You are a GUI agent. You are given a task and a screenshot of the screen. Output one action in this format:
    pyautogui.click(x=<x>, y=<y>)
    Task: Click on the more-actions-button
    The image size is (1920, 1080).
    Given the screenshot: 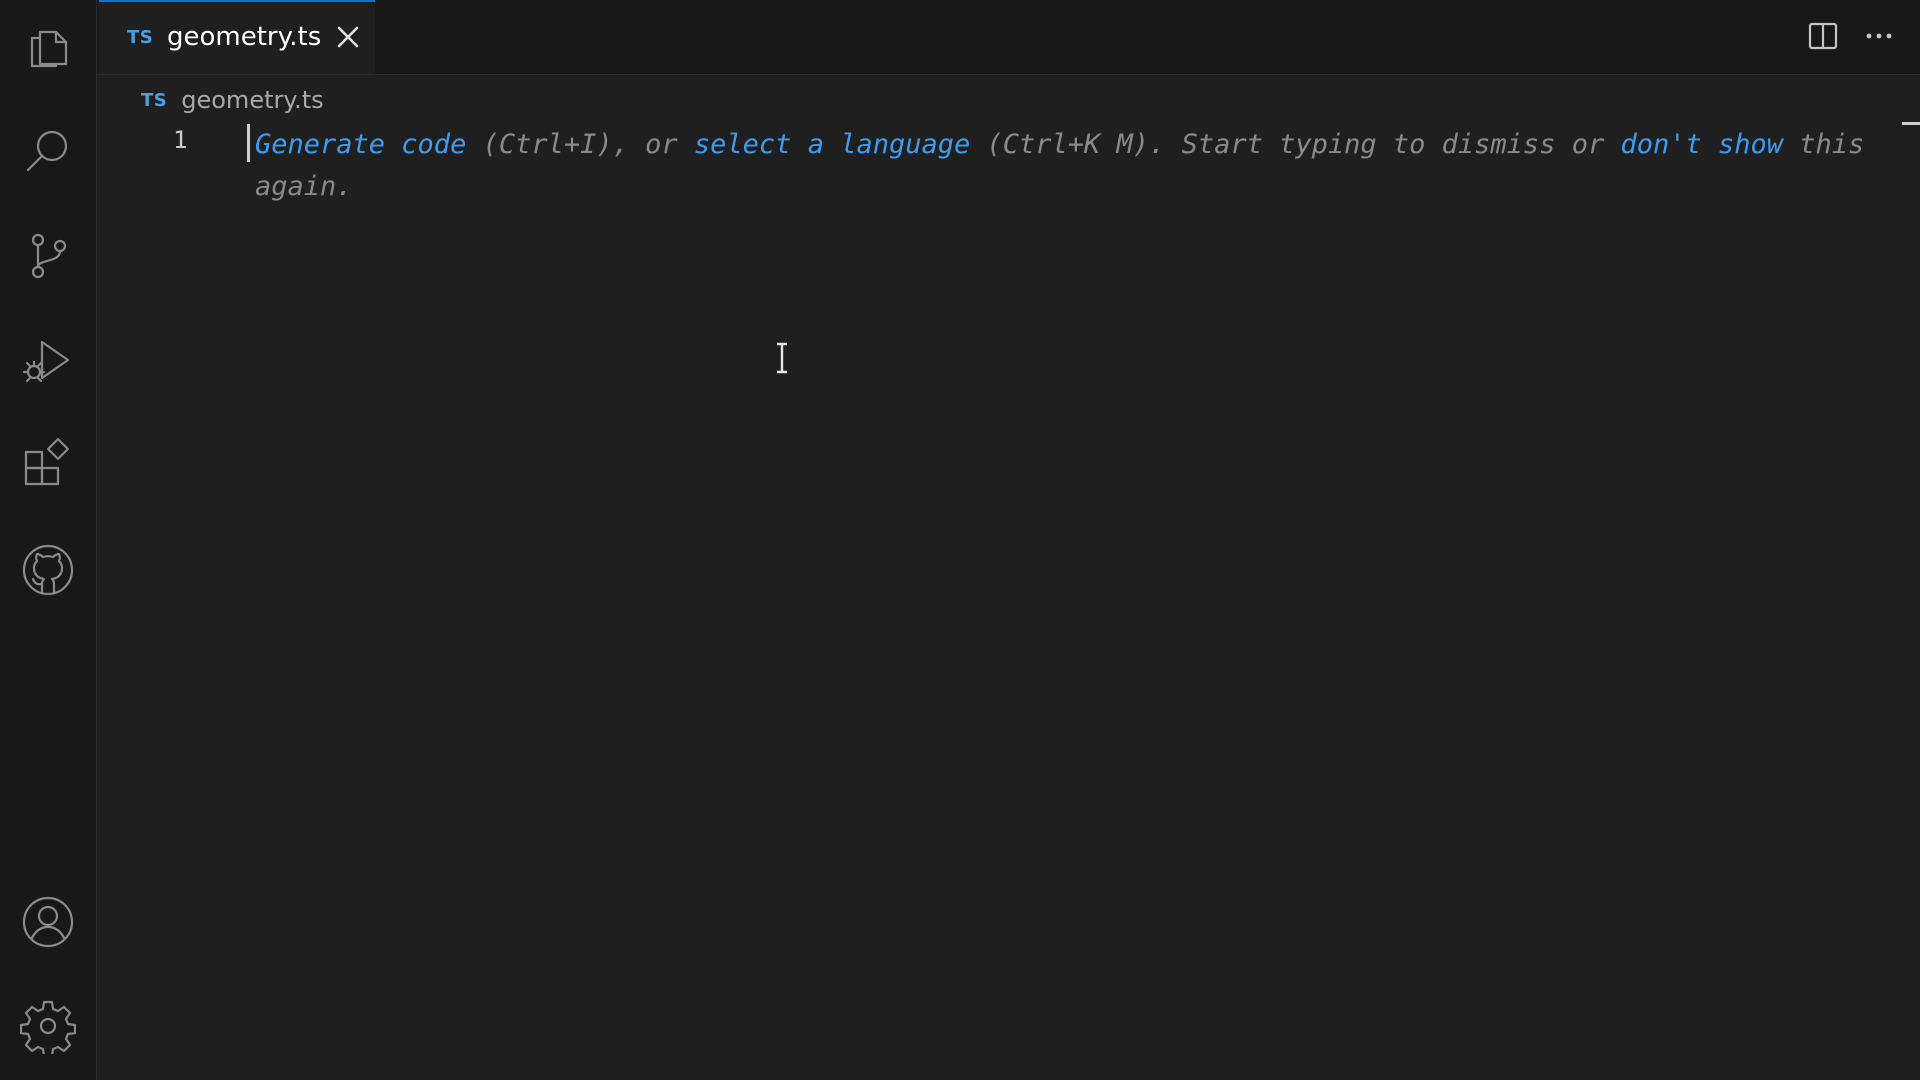 What is the action you would take?
    pyautogui.click(x=1879, y=36)
    